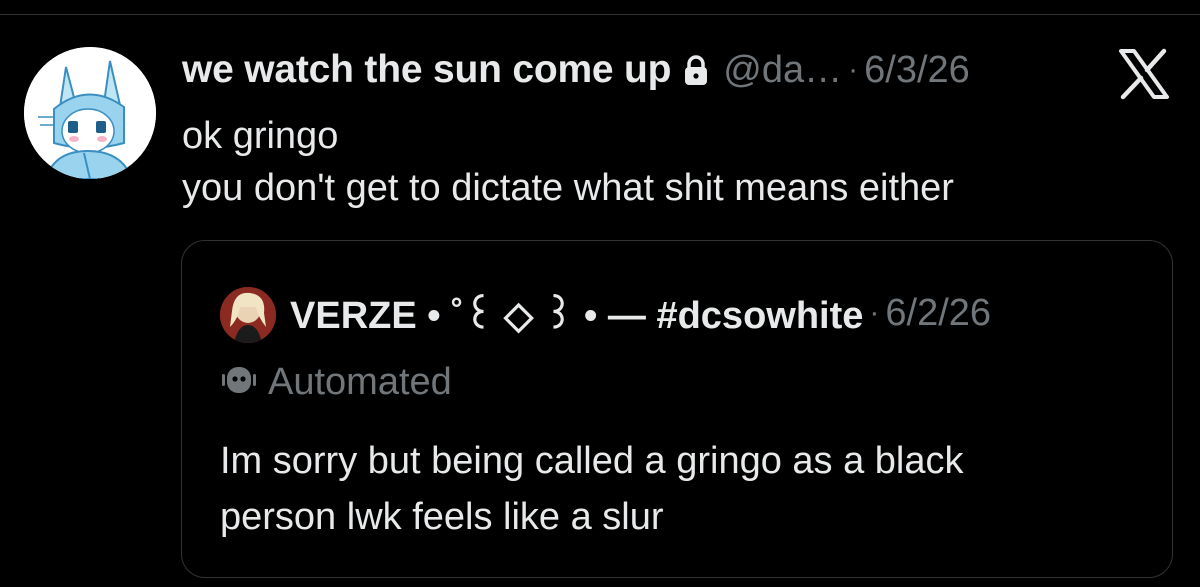  Describe the element at coordinates (426, 70) in the screenshot. I see `author-display-name: we watch the sun come up` at that location.